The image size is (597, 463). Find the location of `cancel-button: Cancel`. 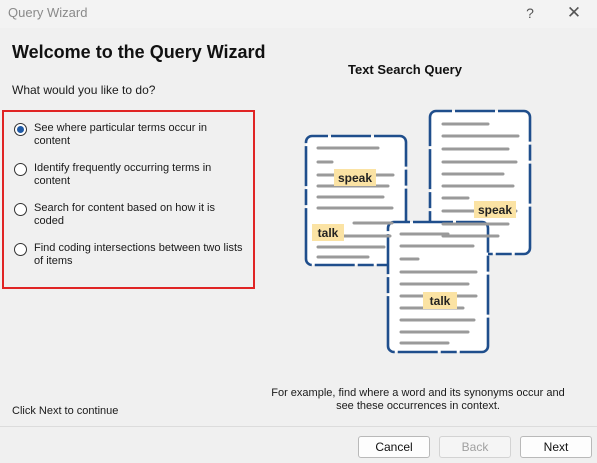

cancel-button: Cancel is located at coordinates (394, 447).